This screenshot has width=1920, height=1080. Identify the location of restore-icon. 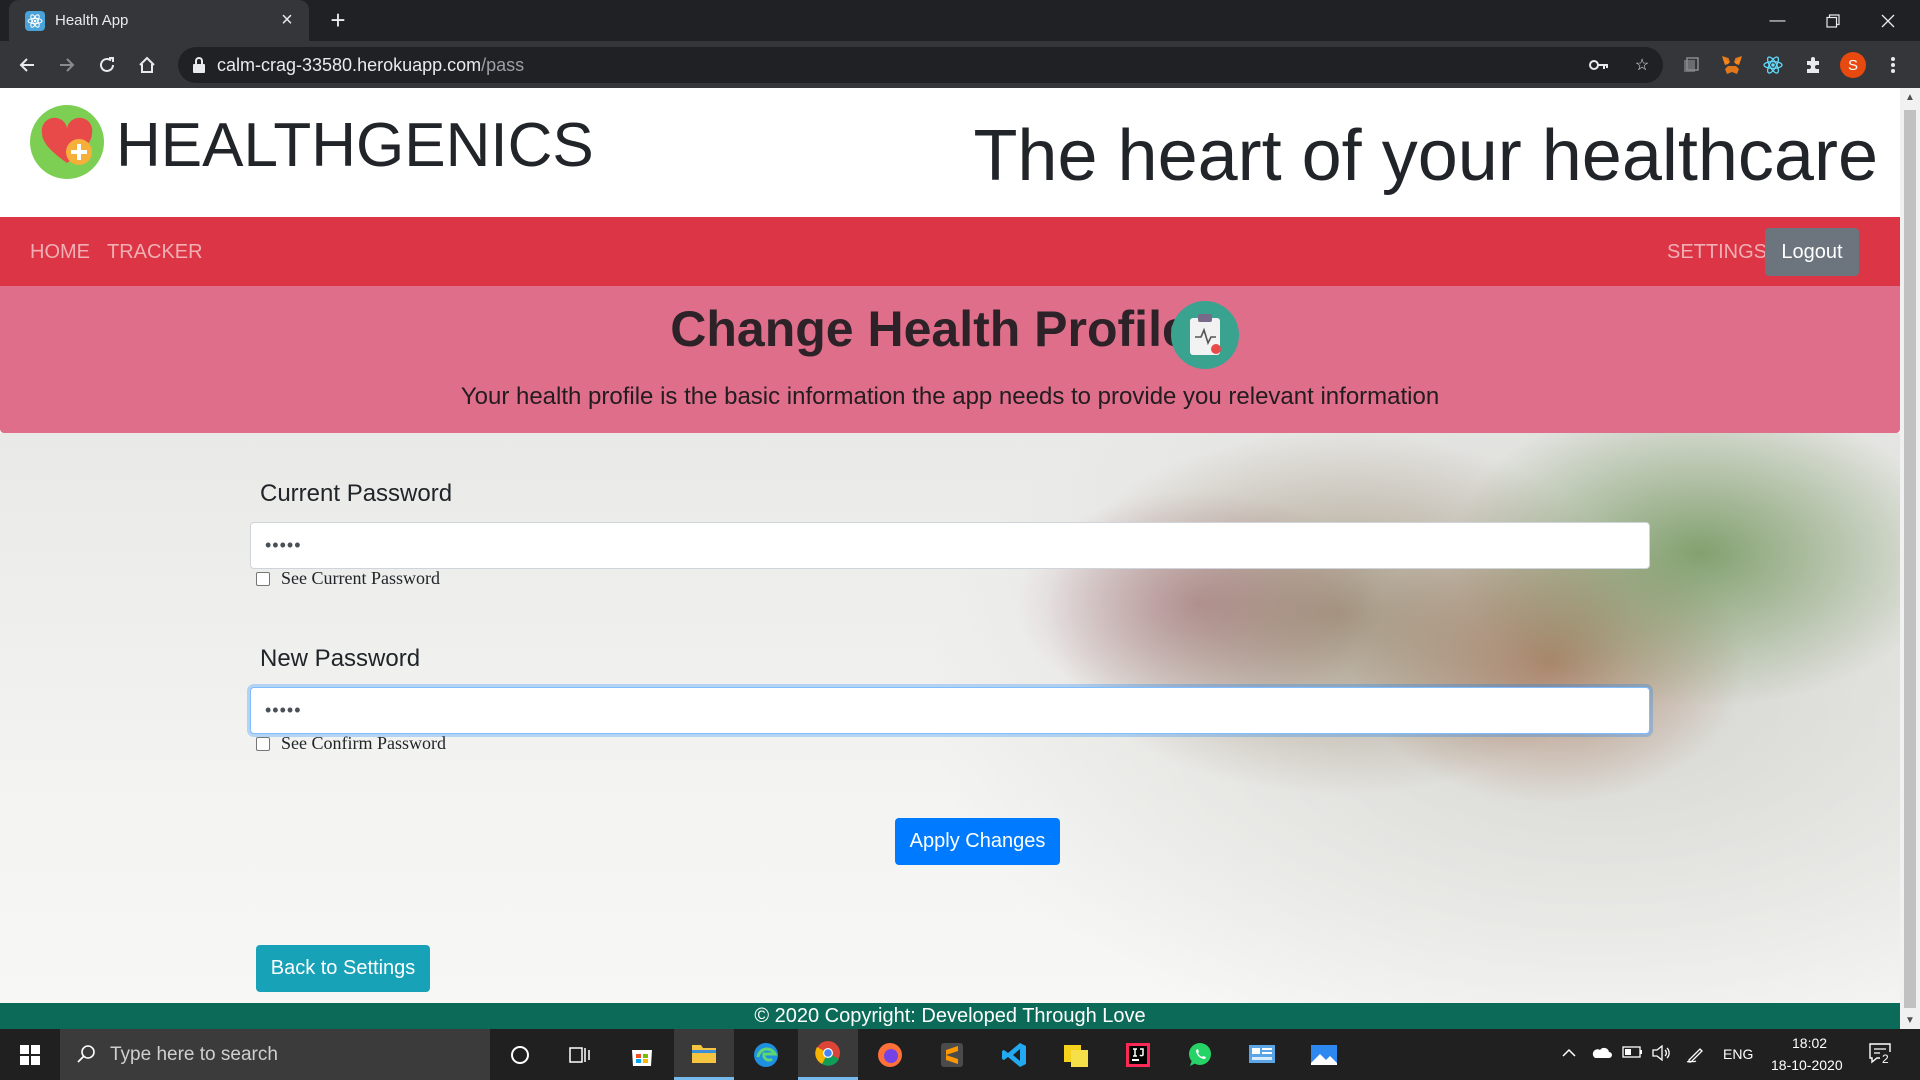
(1832, 20).